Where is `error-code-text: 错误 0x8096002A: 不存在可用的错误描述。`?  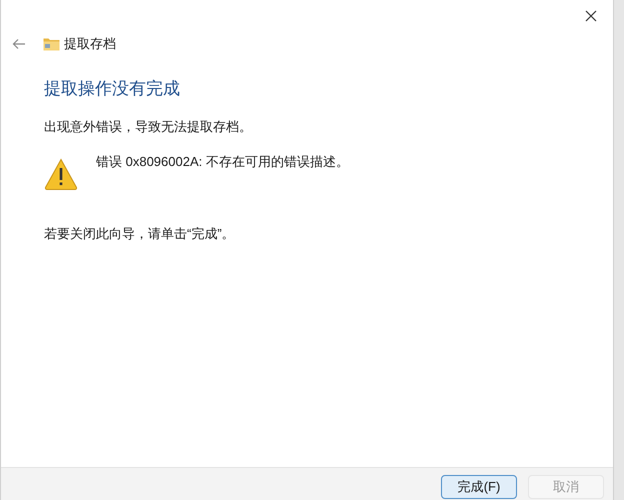 error-code-text: 错误 0x8096002A: 不存在可用的错误描述。 is located at coordinates (222, 162).